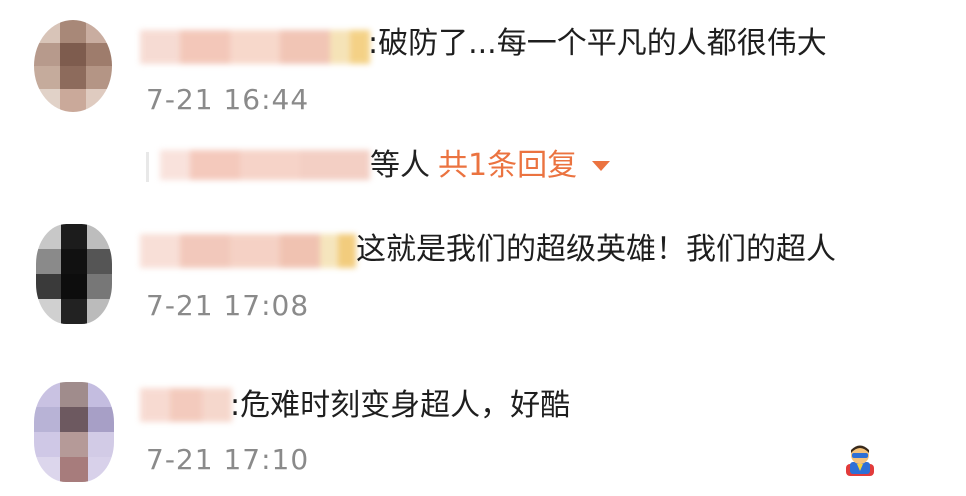 Image resolution: width=966 pixels, height=496 pixels. I want to click on comment-timestamp: 7-21 17:10, so click(228, 459).